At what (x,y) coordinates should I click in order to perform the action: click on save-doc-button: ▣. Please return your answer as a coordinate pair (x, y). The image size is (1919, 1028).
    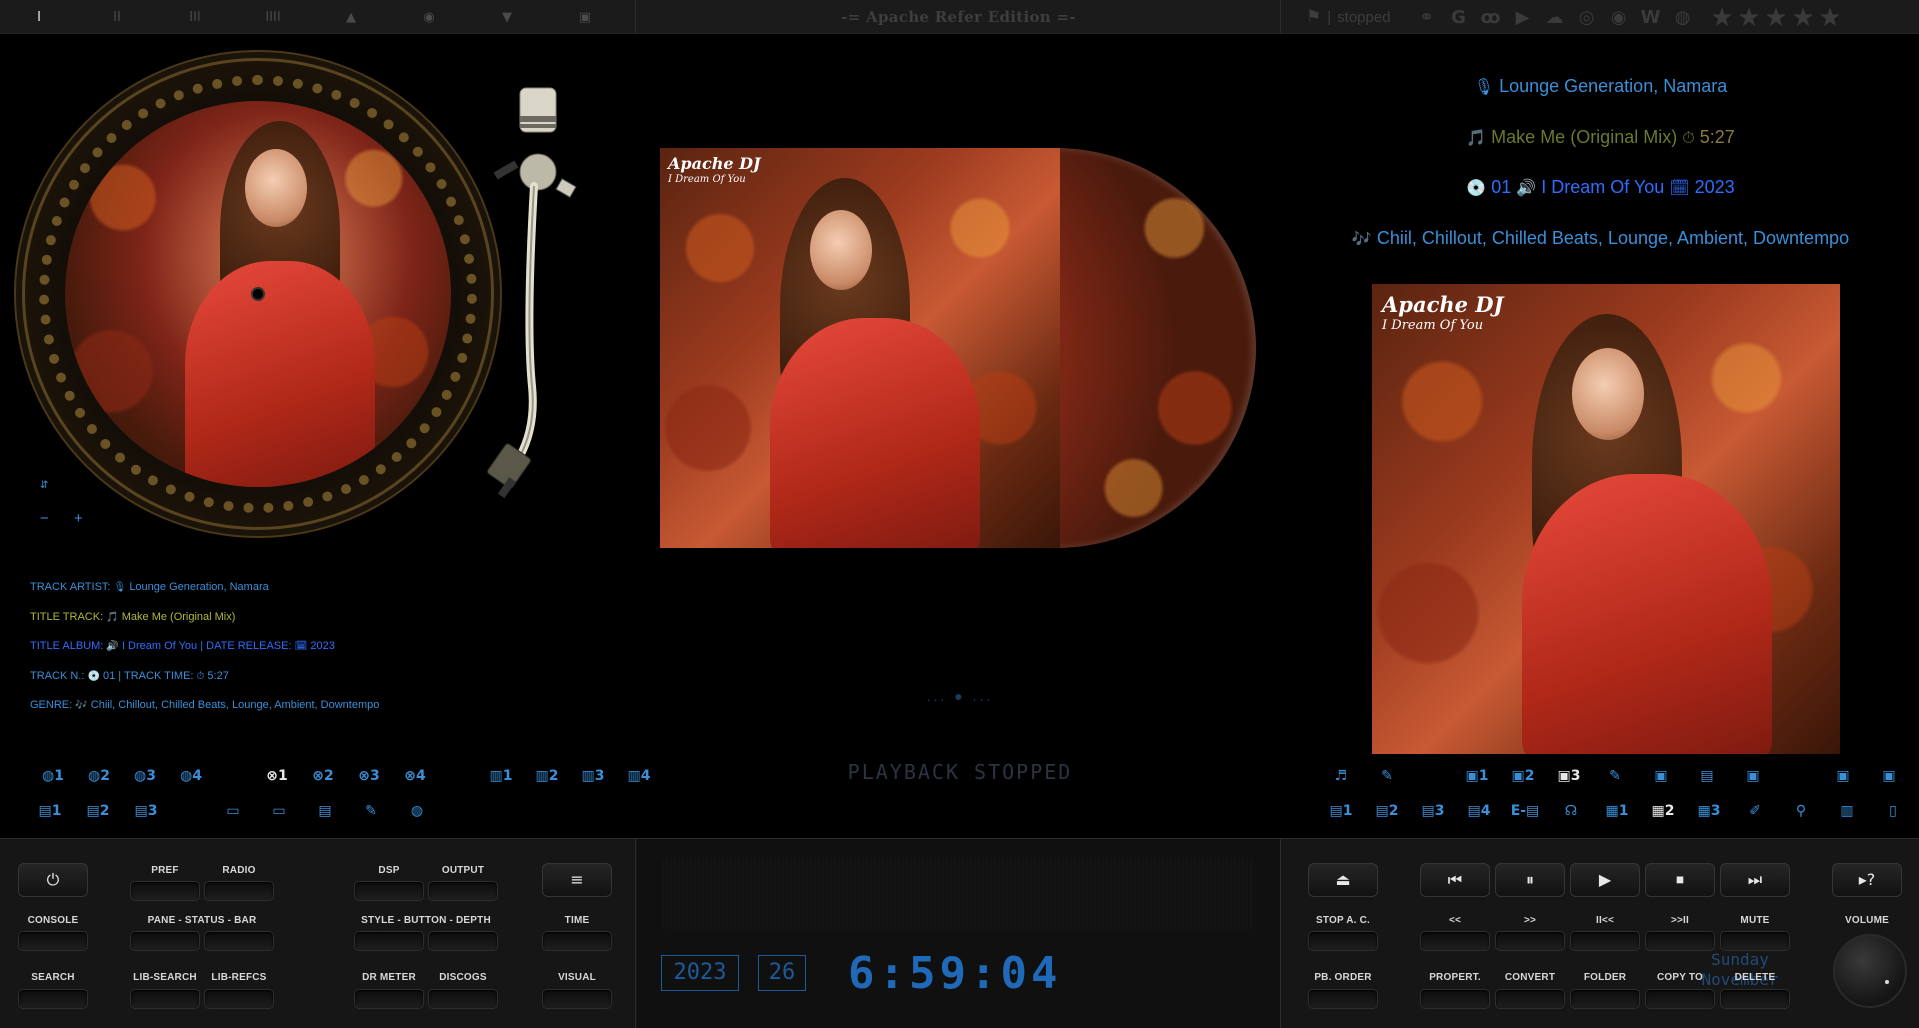
    Looking at the image, I should click on (1661, 776).